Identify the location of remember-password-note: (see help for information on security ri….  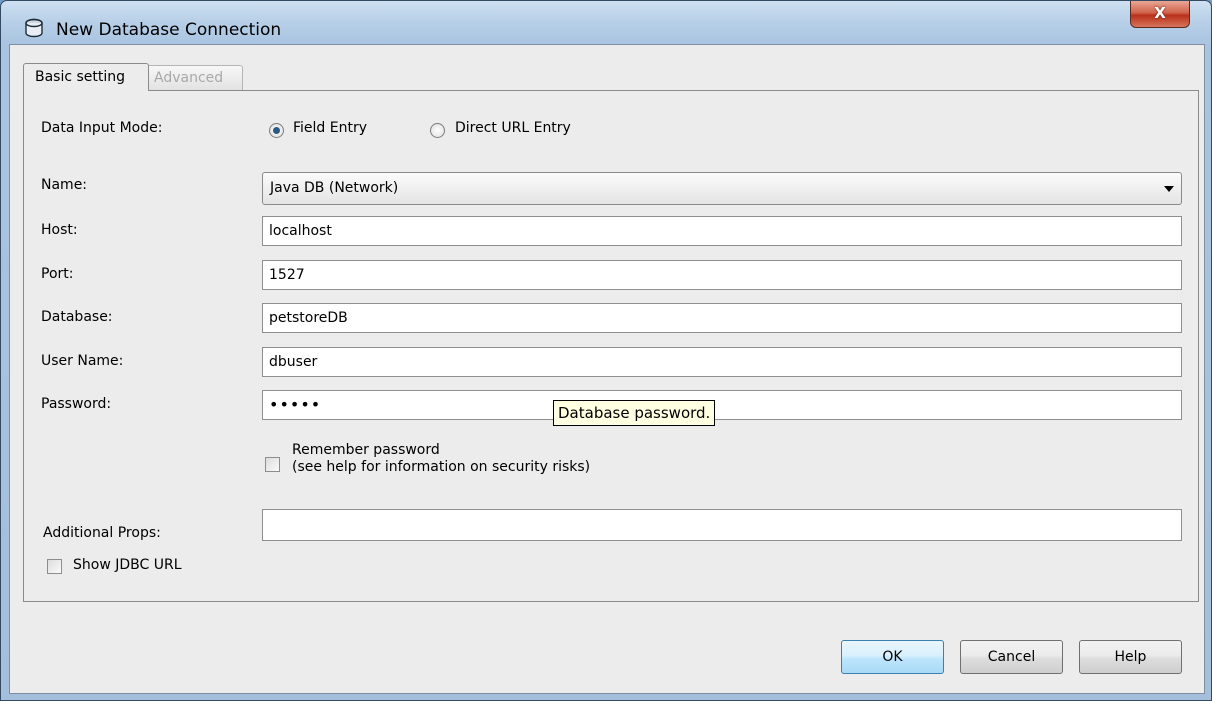
(441, 467).